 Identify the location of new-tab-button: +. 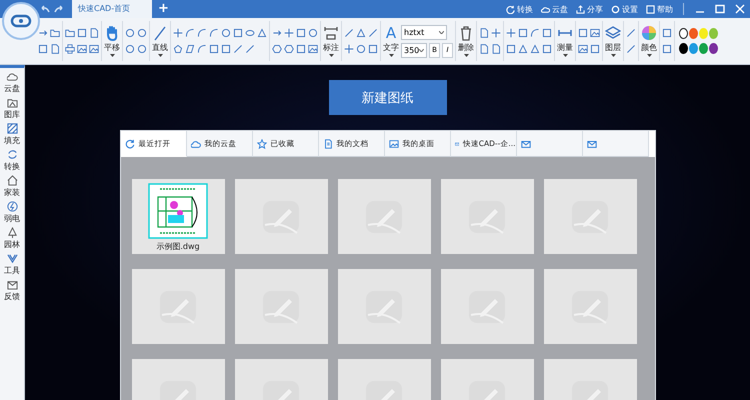
(163, 9).